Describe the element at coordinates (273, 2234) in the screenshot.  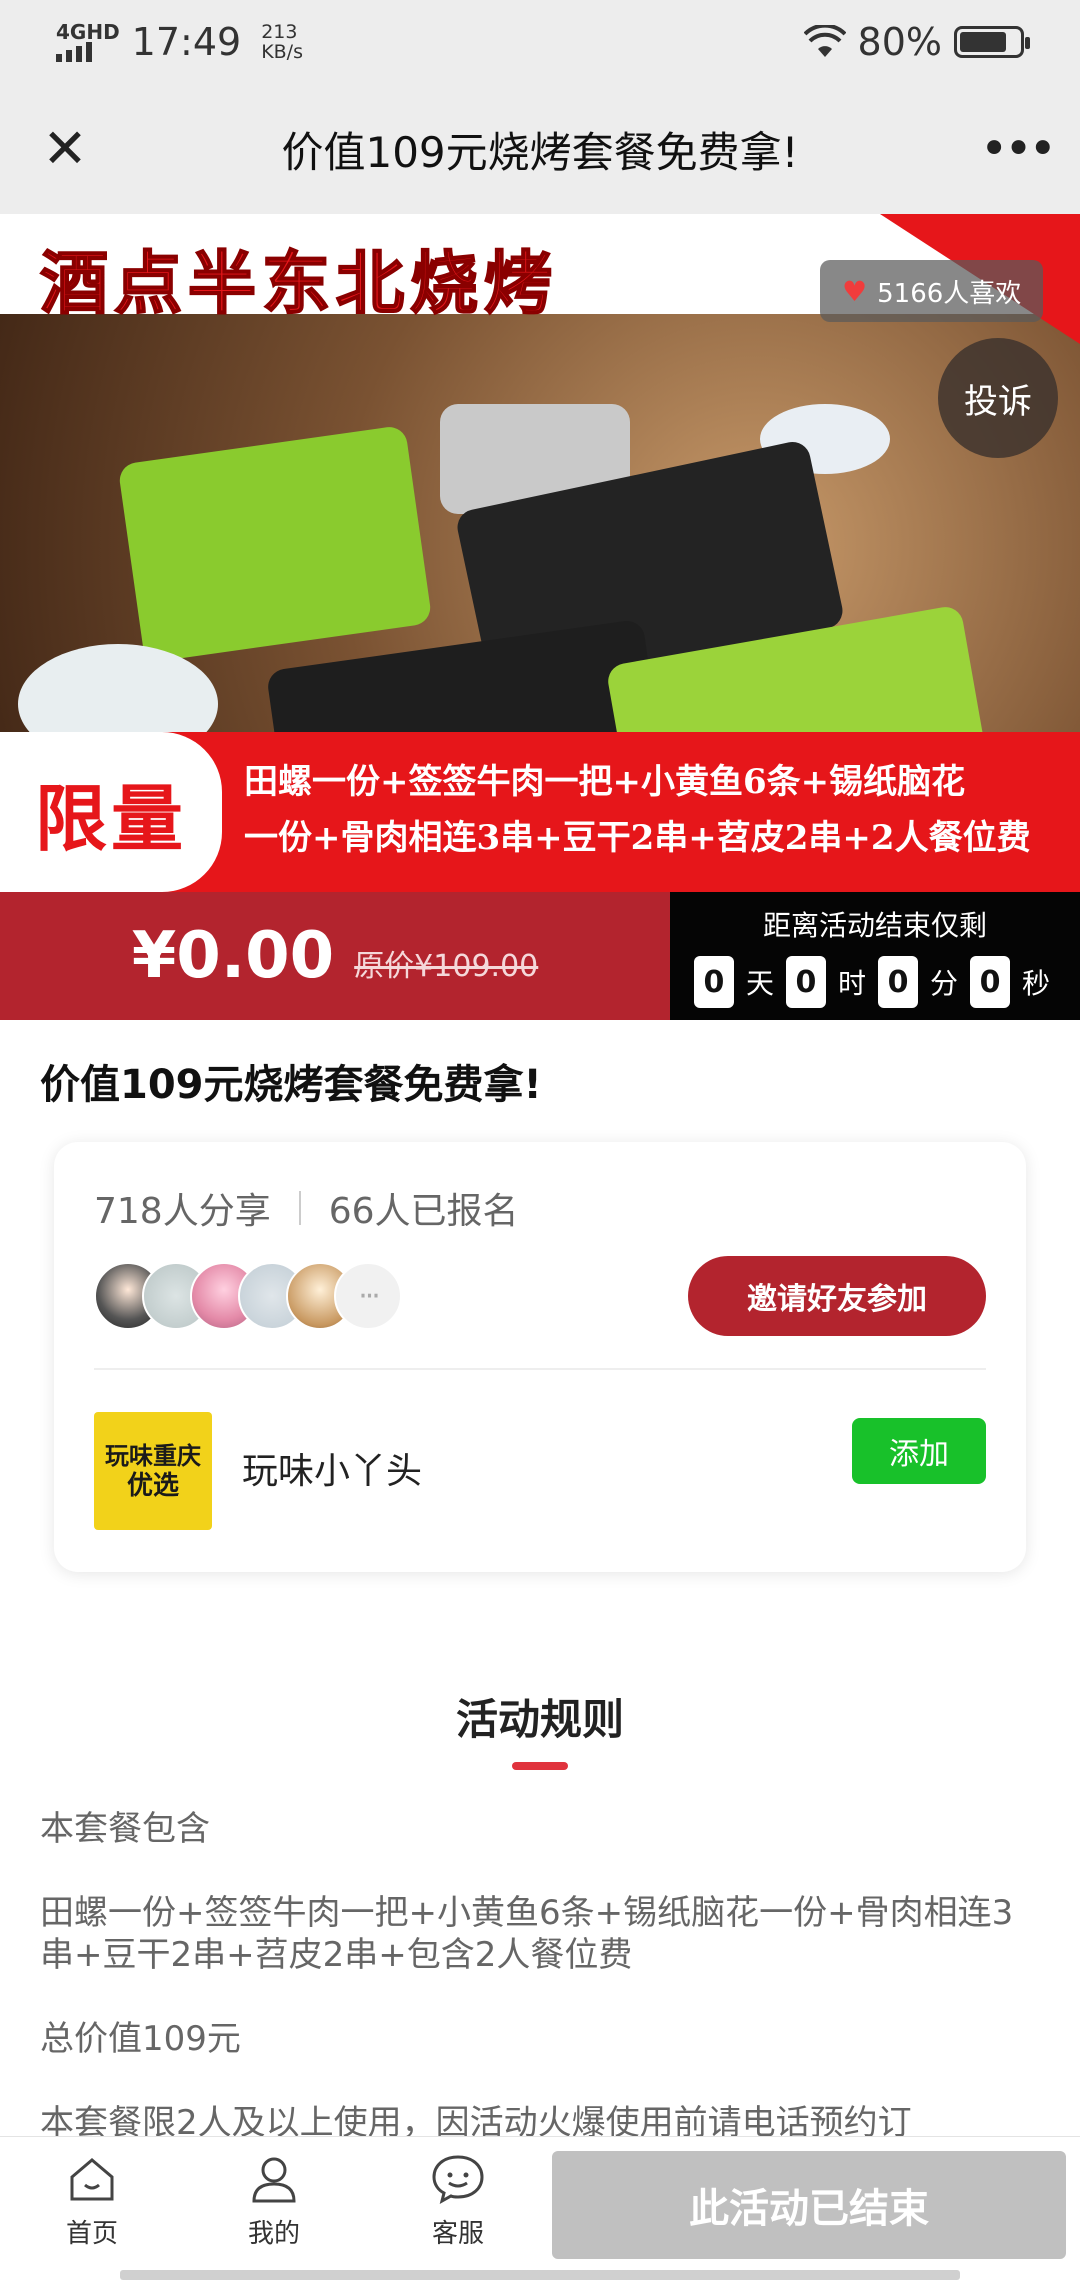
I see `tab-me-label: 我的` at that location.